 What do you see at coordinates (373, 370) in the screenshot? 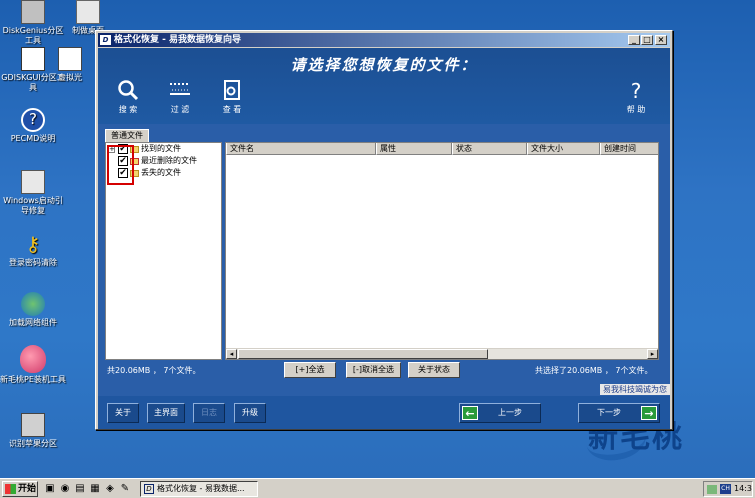
I see `deselect-all-button: [-]取消全选` at bounding box center [373, 370].